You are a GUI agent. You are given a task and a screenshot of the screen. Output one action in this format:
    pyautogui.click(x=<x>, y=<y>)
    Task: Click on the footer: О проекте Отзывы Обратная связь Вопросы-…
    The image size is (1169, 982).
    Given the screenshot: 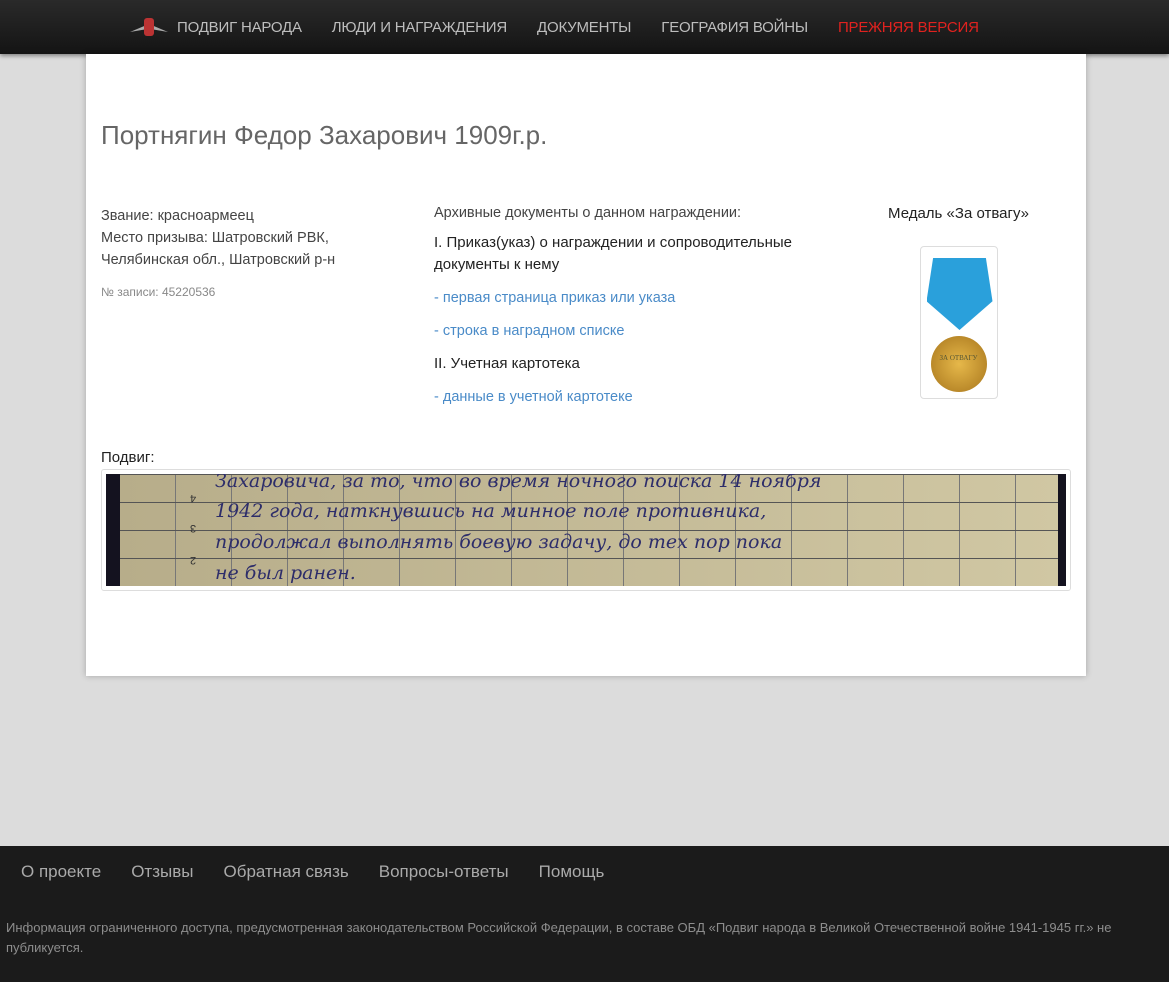 What is the action you would take?
    pyautogui.click(x=584, y=914)
    